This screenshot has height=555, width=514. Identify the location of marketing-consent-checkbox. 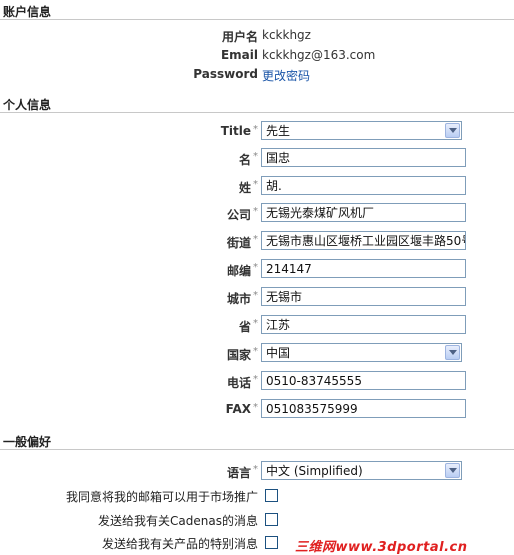
(271, 495).